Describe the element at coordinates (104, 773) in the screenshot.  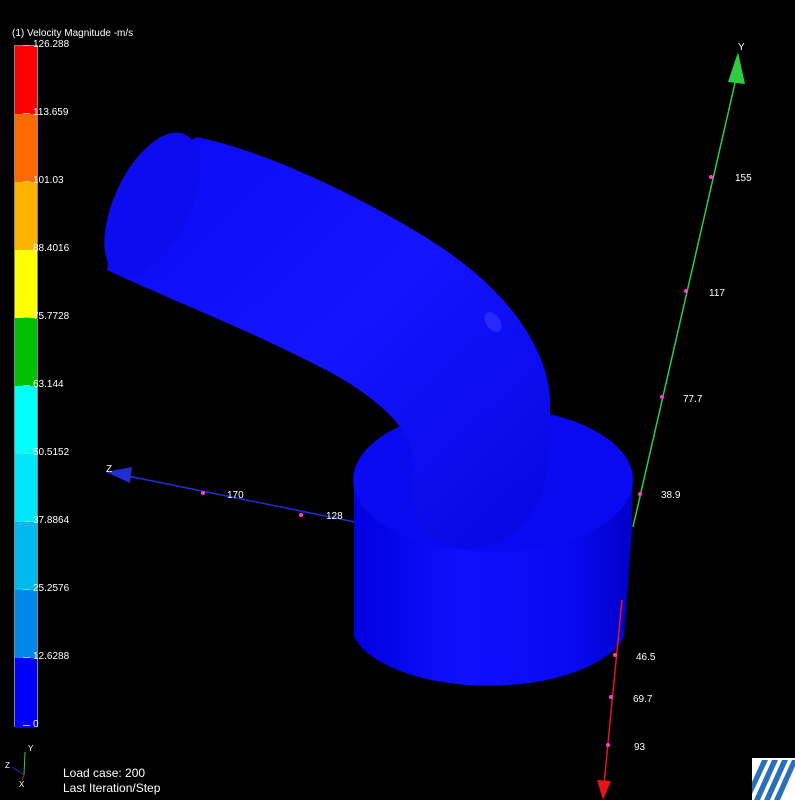
I see `load-case-label: Load case: 200` at that location.